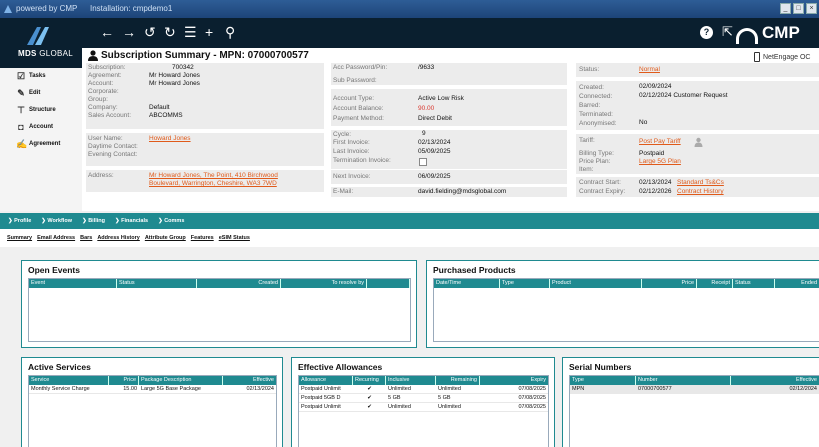 Image resolution: width=819 pixels, height=447 pixels. I want to click on inclusive-cell: 5 GB, so click(394, 398).